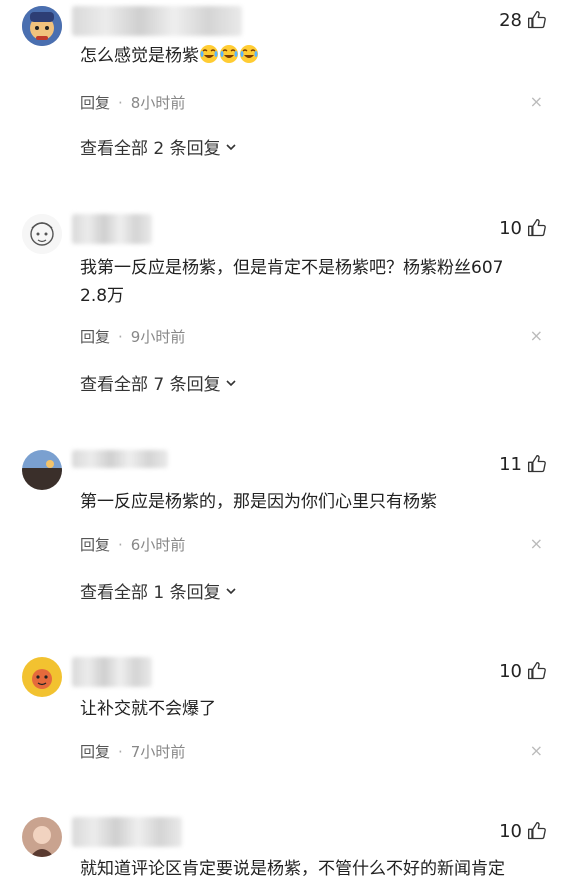 The width and height of the screenshot is (571, 883). I want to click on comment-meta: 回复 · 8小时前, so click(132, 102).